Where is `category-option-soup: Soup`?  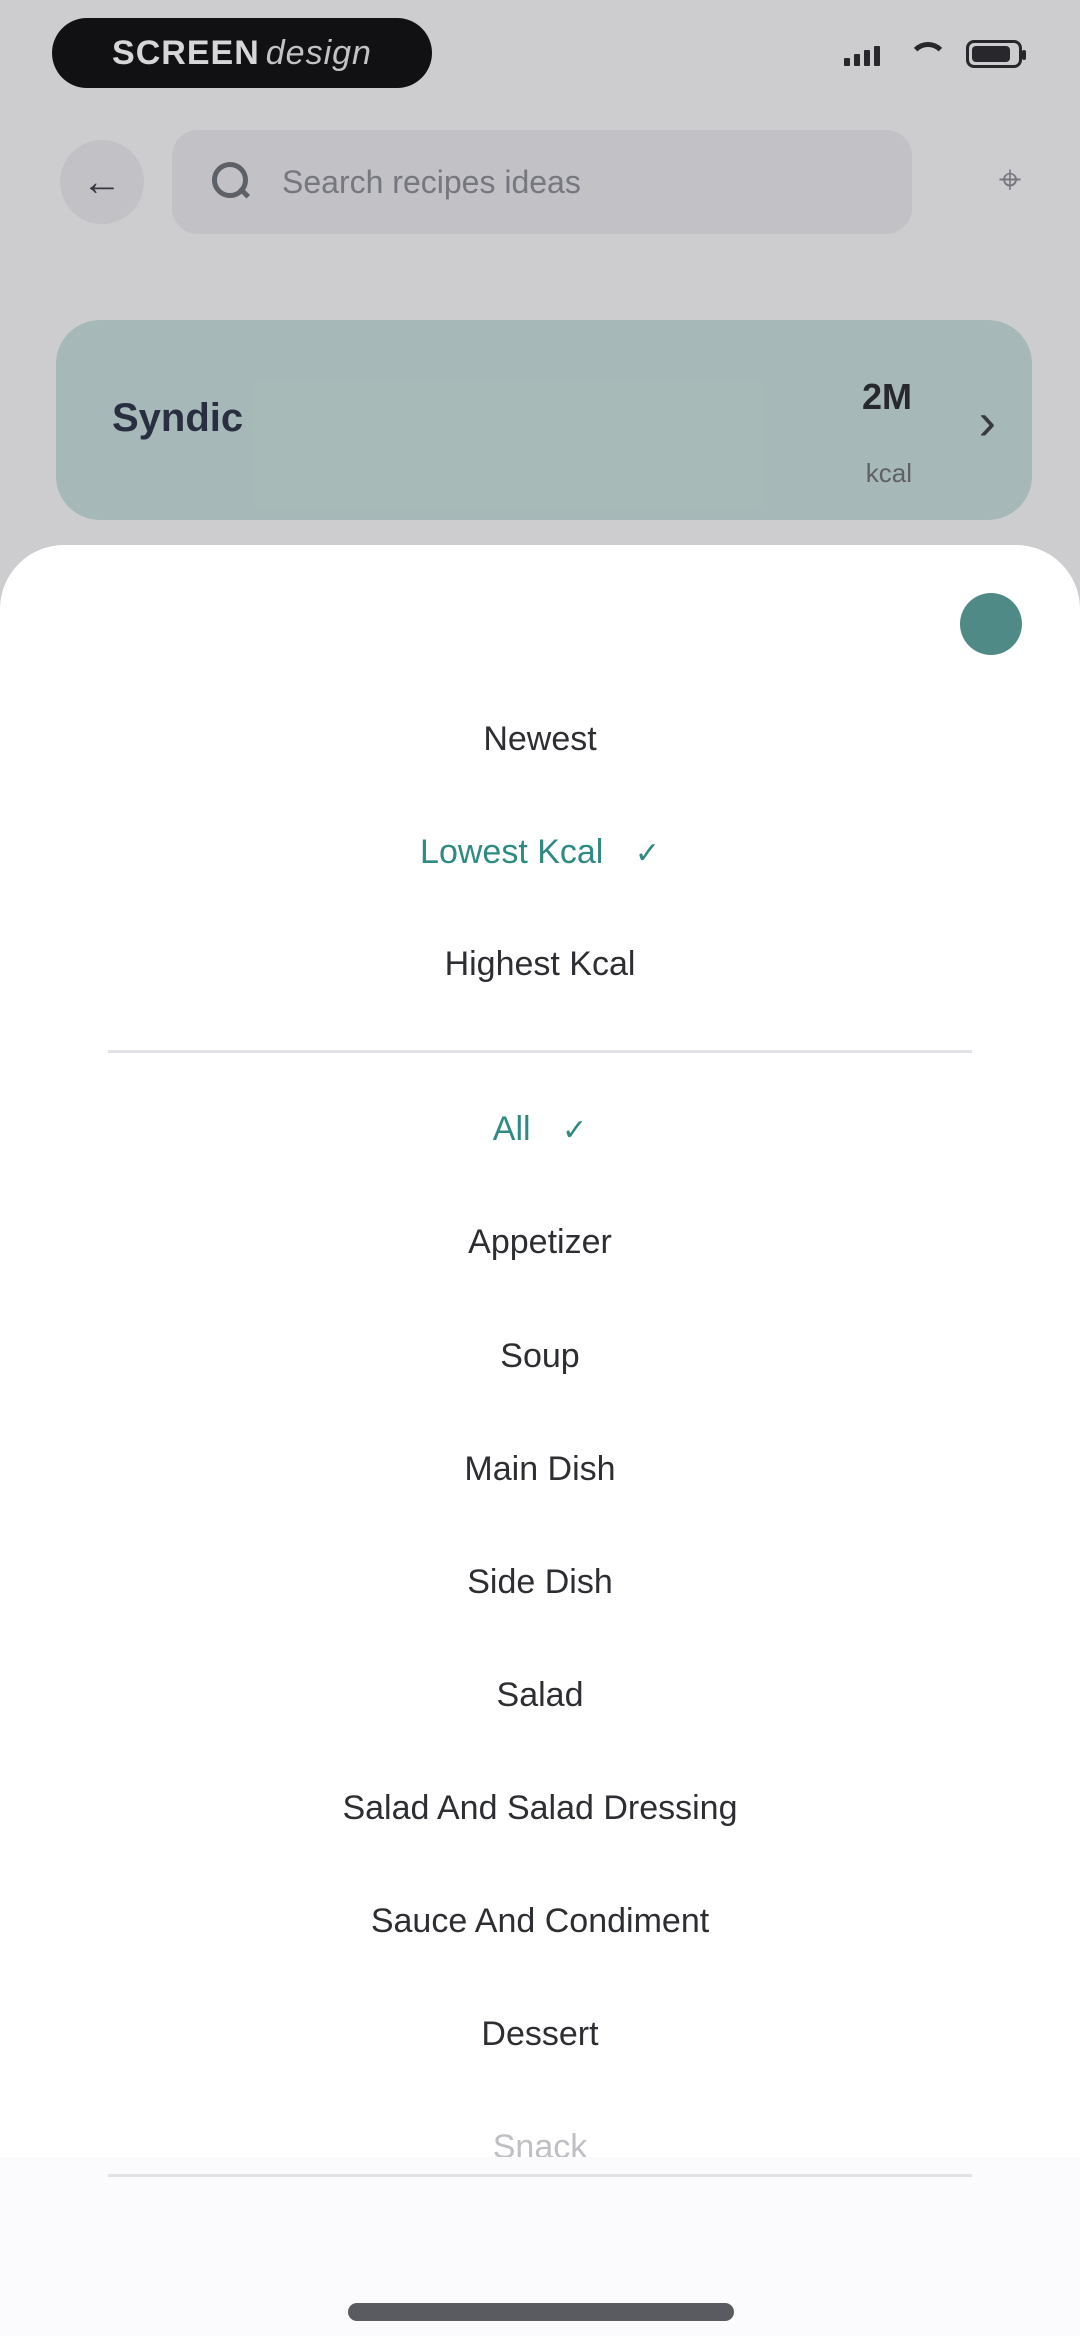 category-option-soup: Soup is located at coordinates (540, 1356).